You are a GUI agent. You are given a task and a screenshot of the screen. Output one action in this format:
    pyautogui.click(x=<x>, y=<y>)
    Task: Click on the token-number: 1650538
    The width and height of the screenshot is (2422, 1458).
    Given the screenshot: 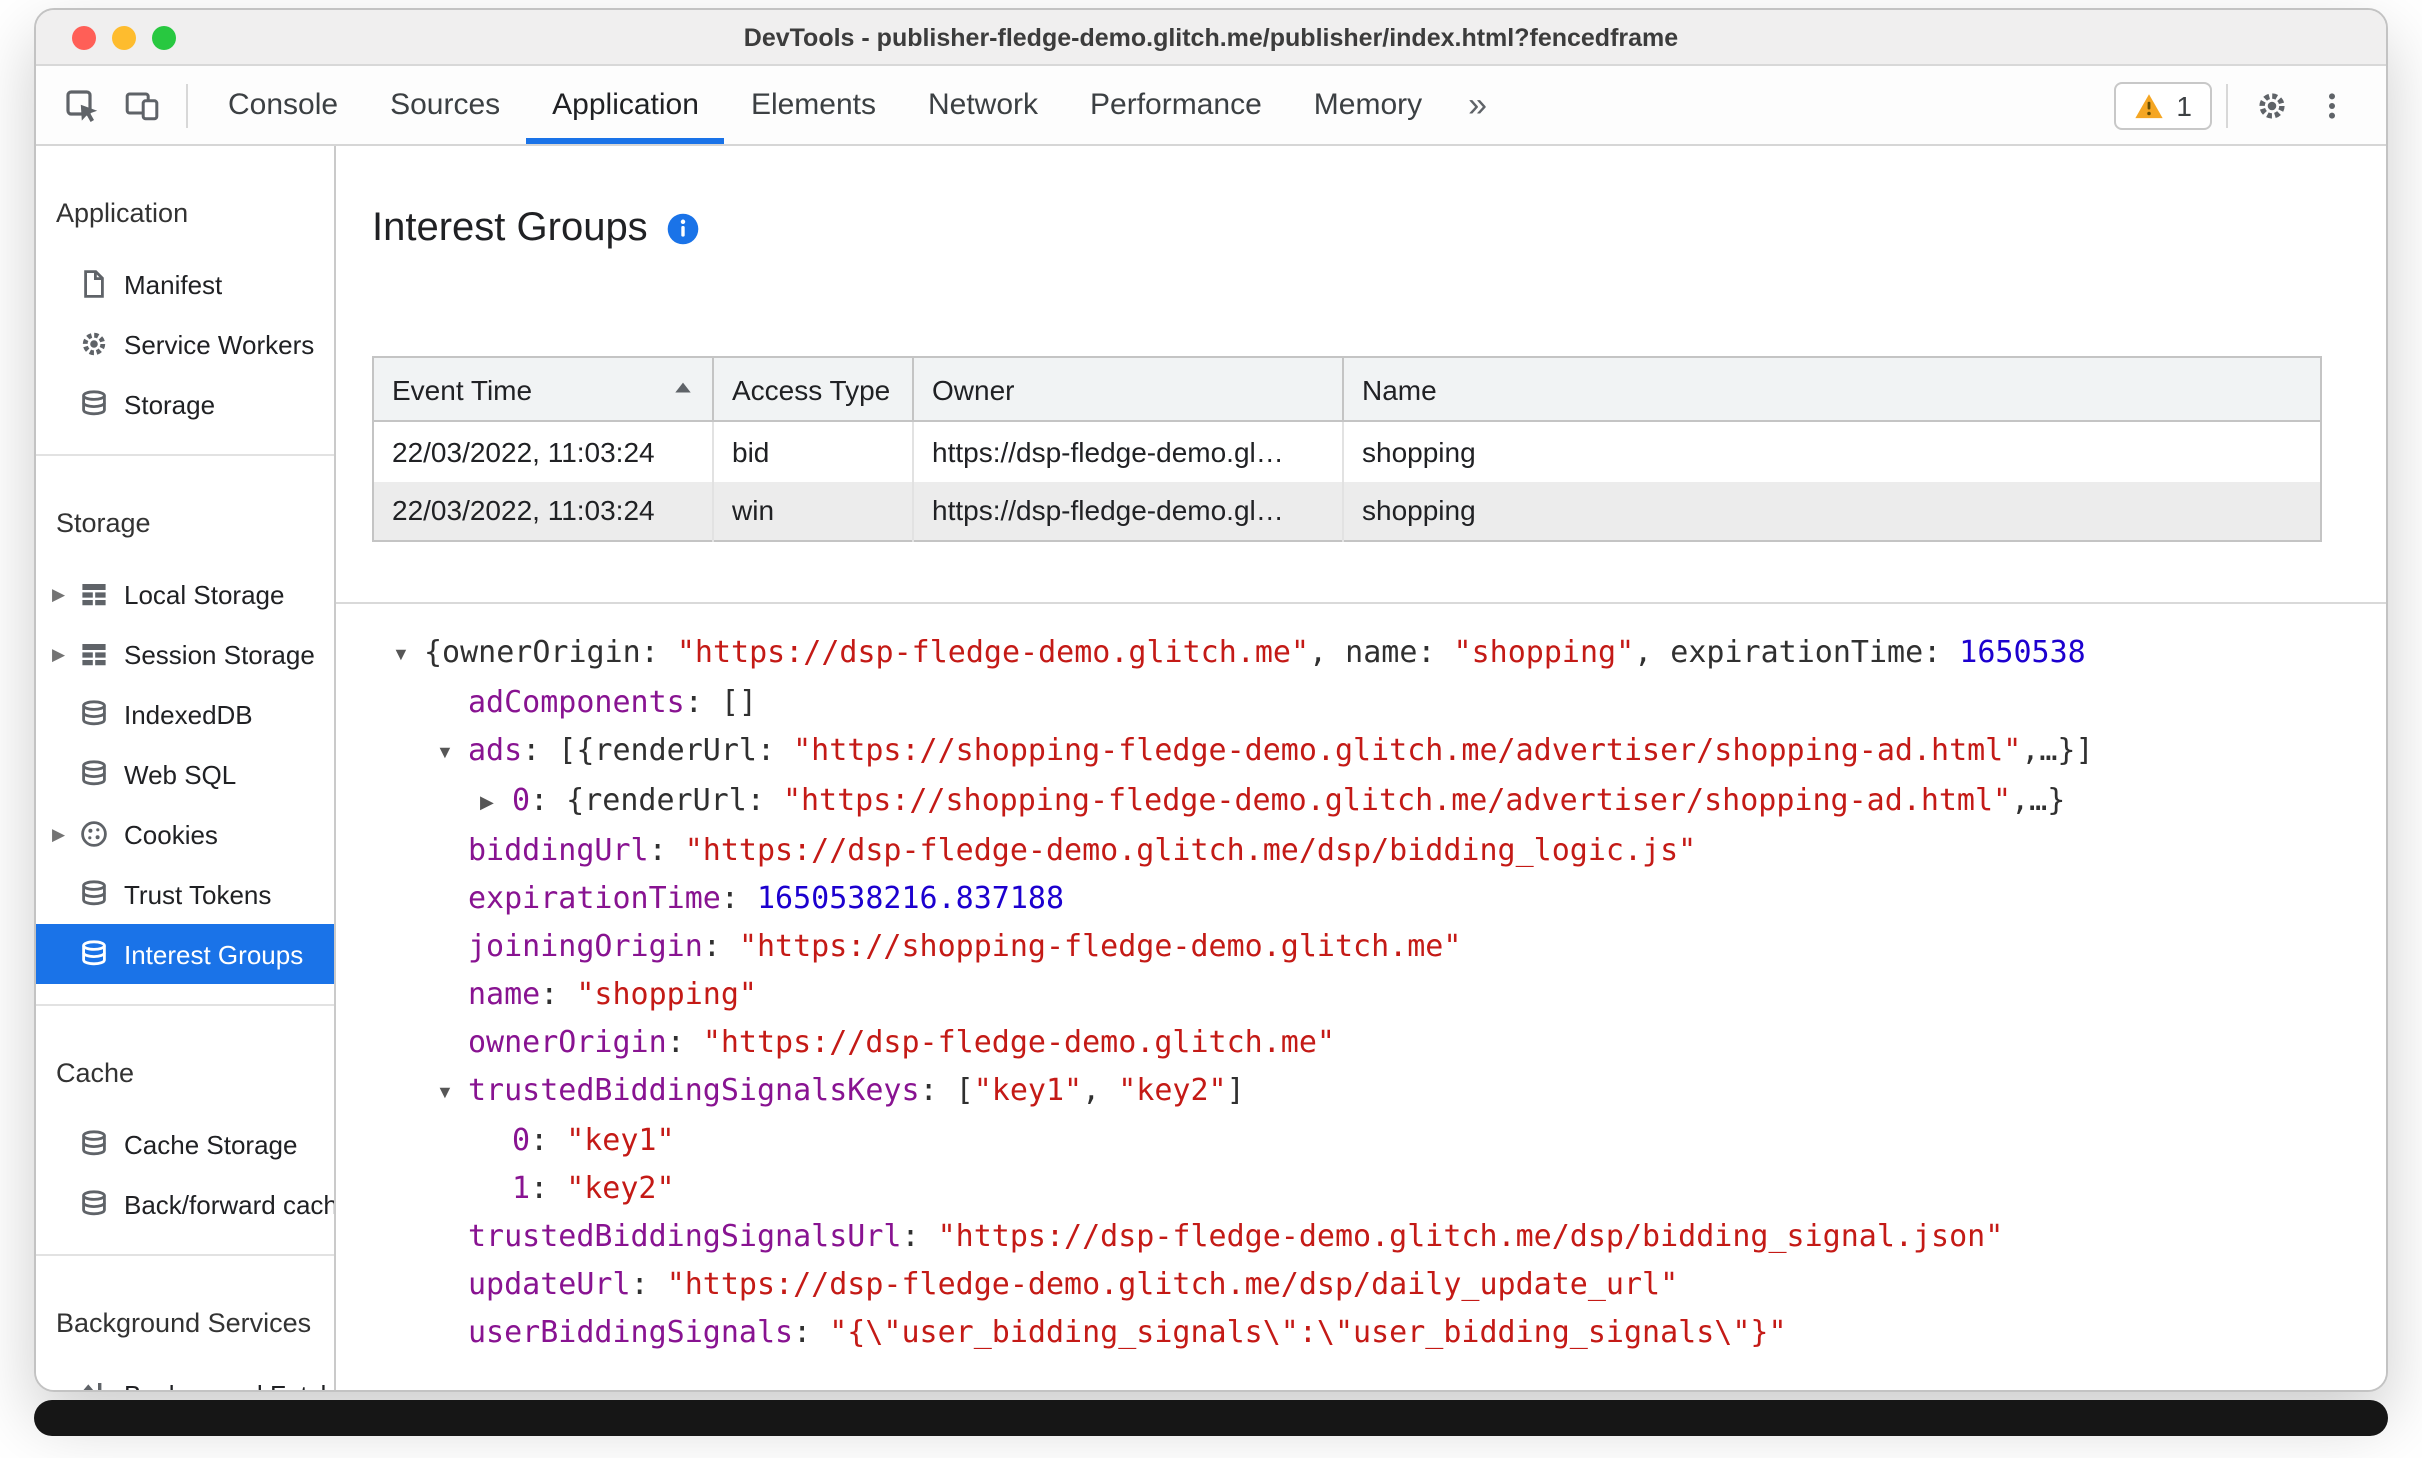 What is the action you would take?
    pyautogui.click(x=2022, y=652)
    